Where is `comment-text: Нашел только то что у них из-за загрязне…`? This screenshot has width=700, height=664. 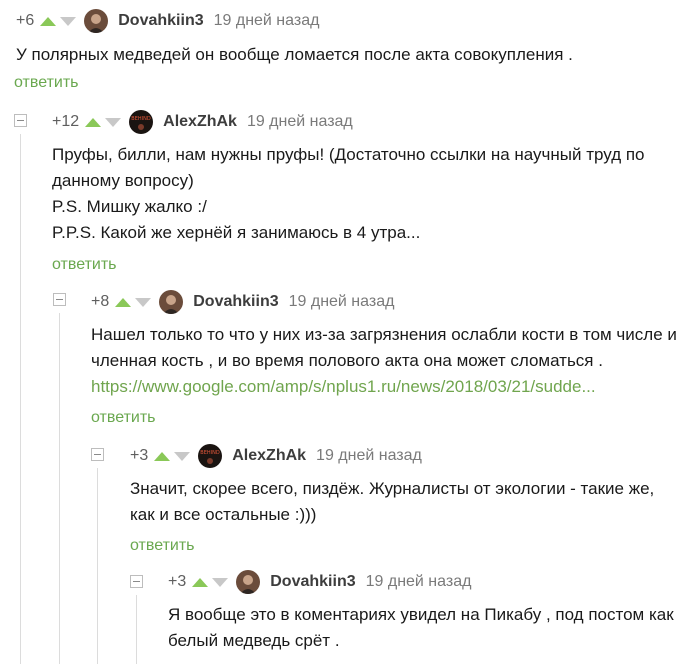 comment-text: Нашел только то что у них из-за загрязне… is located at coordinates (384, 361).